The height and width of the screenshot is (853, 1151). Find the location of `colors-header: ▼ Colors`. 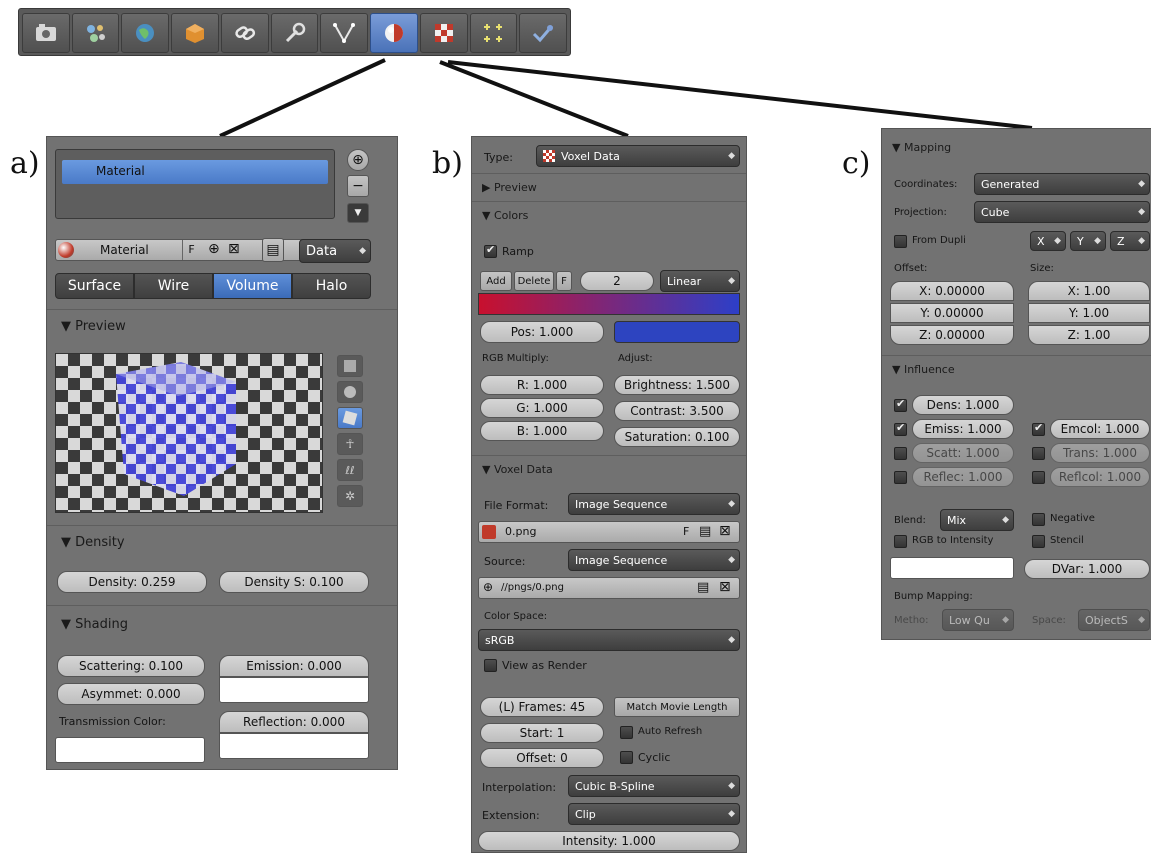

colors-header: ▼ Colors is located at coordinates (505, 215).